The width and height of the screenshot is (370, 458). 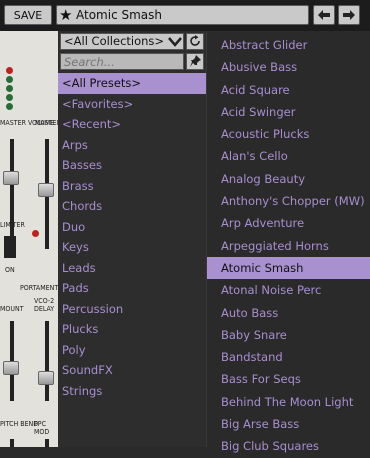 What do you see at coordinates (65, 15) in the screenshot?
I see `star-icon: ★` at bounding box center [65, 15].